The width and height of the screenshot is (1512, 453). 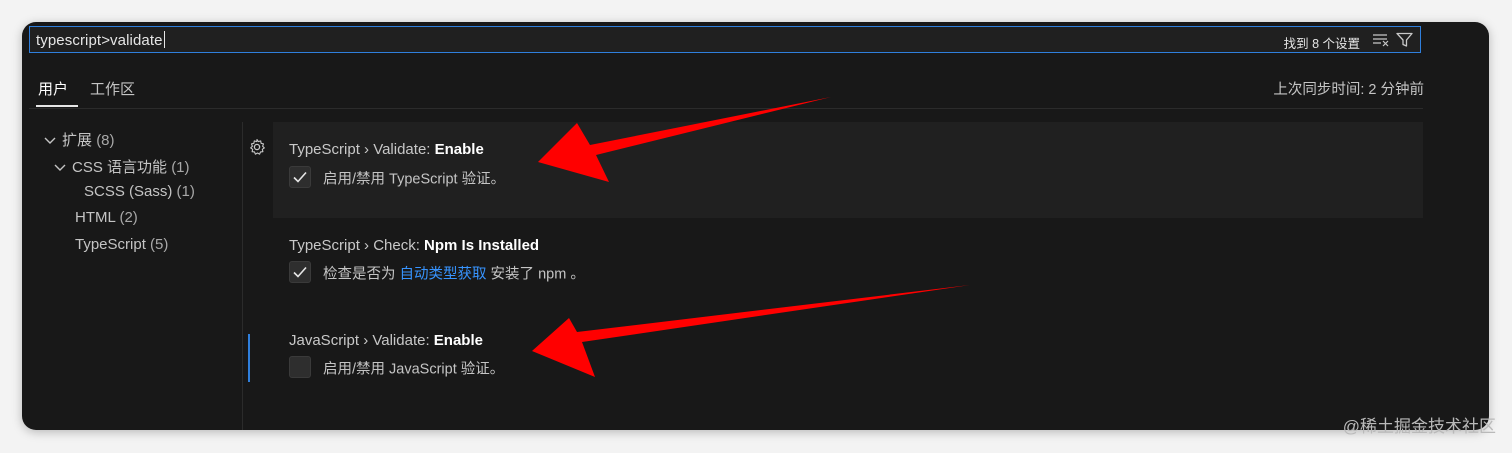 I want to click on description-text: 安装了 npm 。, so click(x=535, y=274).